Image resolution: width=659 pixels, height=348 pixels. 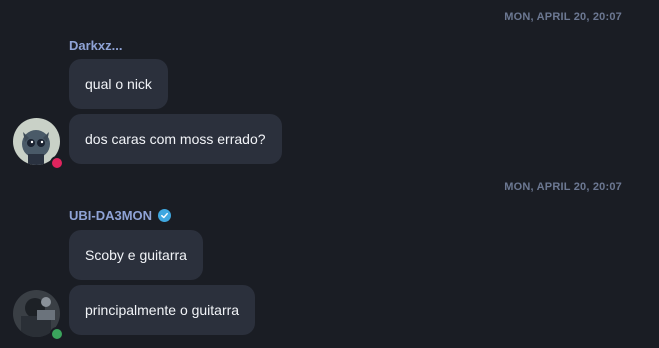 I want to click on sender-name-text: UBI-DA3MON, so click(x=111, y=215).